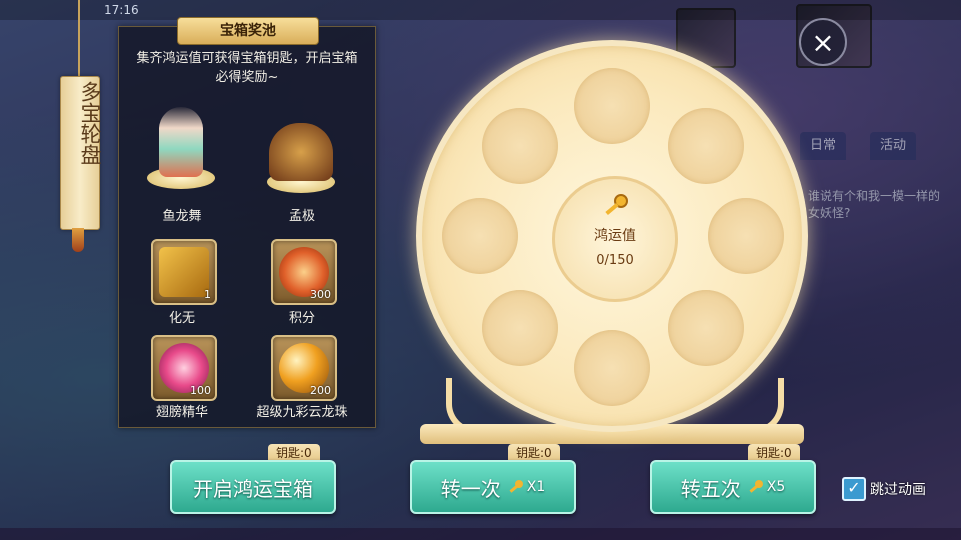 The image size is (961, 540). I want to click on spin-five-mult: X5, so click(776, 487).